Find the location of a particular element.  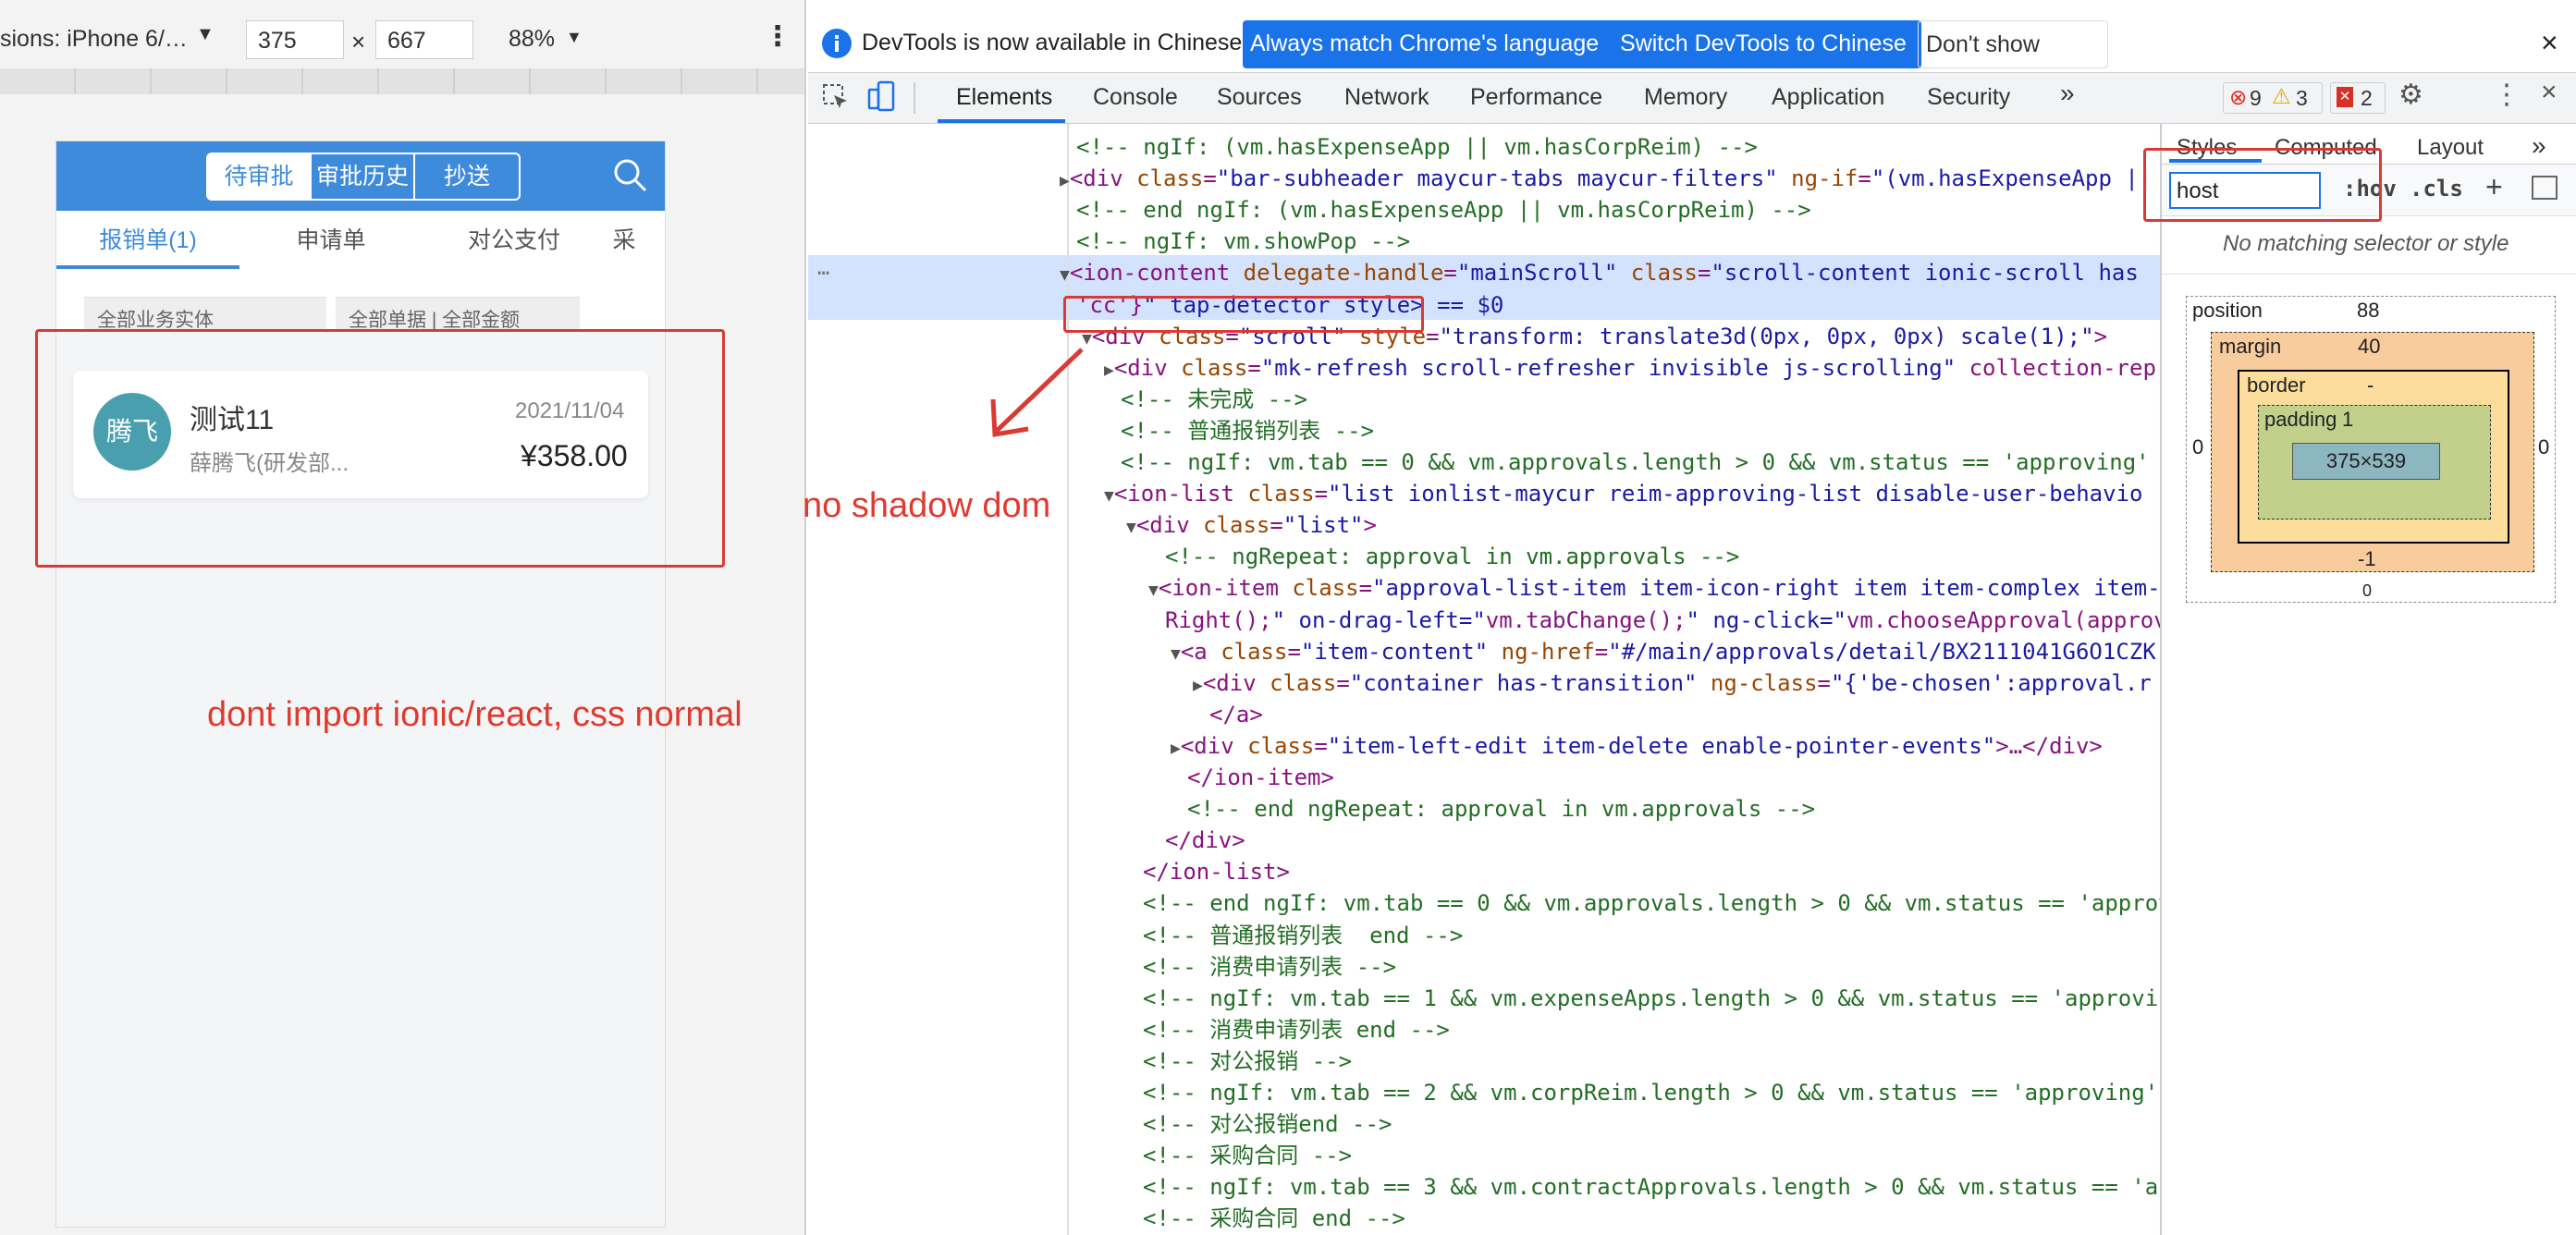

zoom-select: 88% is located at coordinates (532, 39).